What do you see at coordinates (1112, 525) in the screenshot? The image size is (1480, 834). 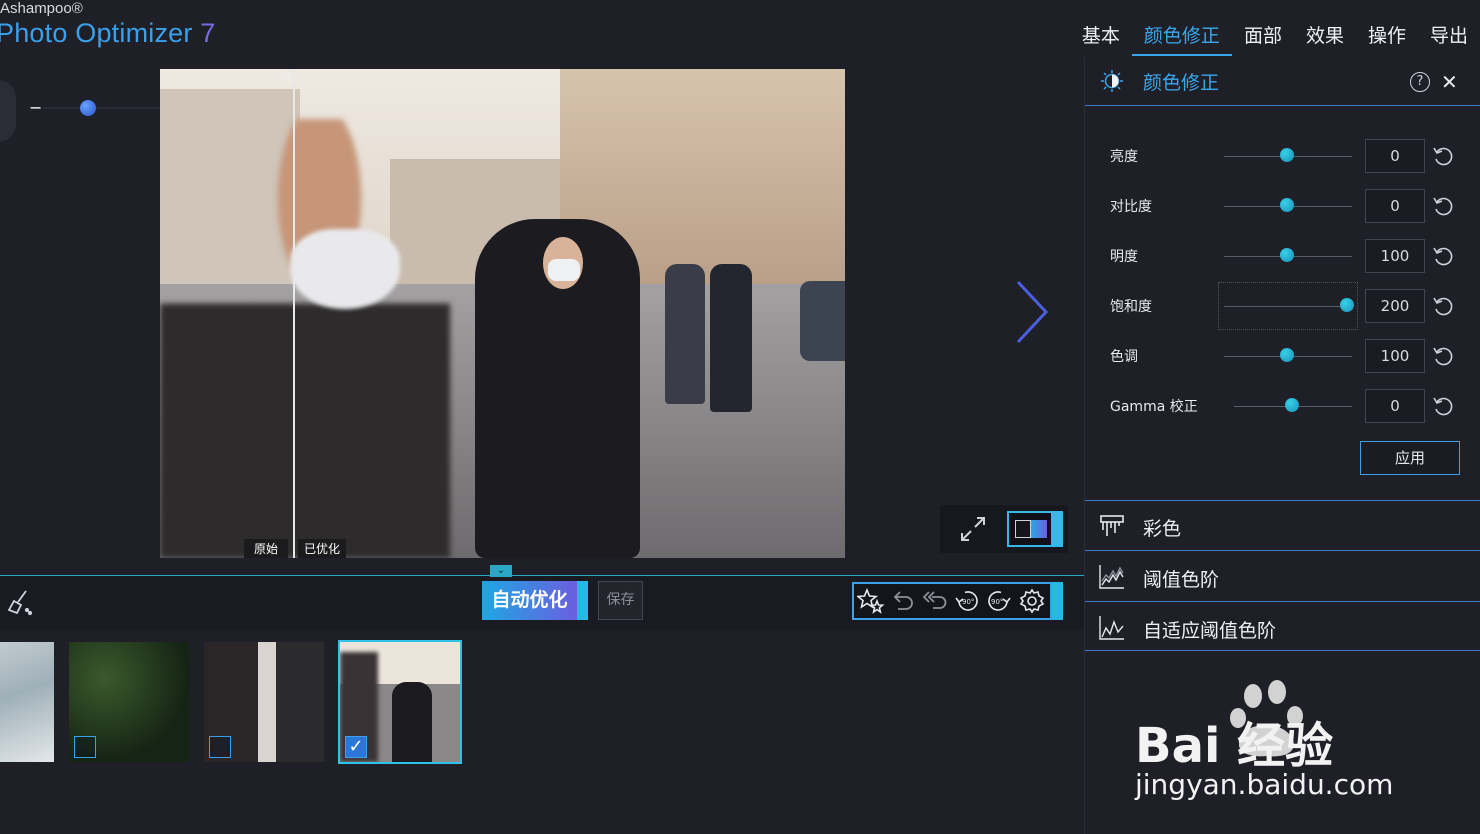 I see `color-paint-icon` at bounding box center [1112, 525].